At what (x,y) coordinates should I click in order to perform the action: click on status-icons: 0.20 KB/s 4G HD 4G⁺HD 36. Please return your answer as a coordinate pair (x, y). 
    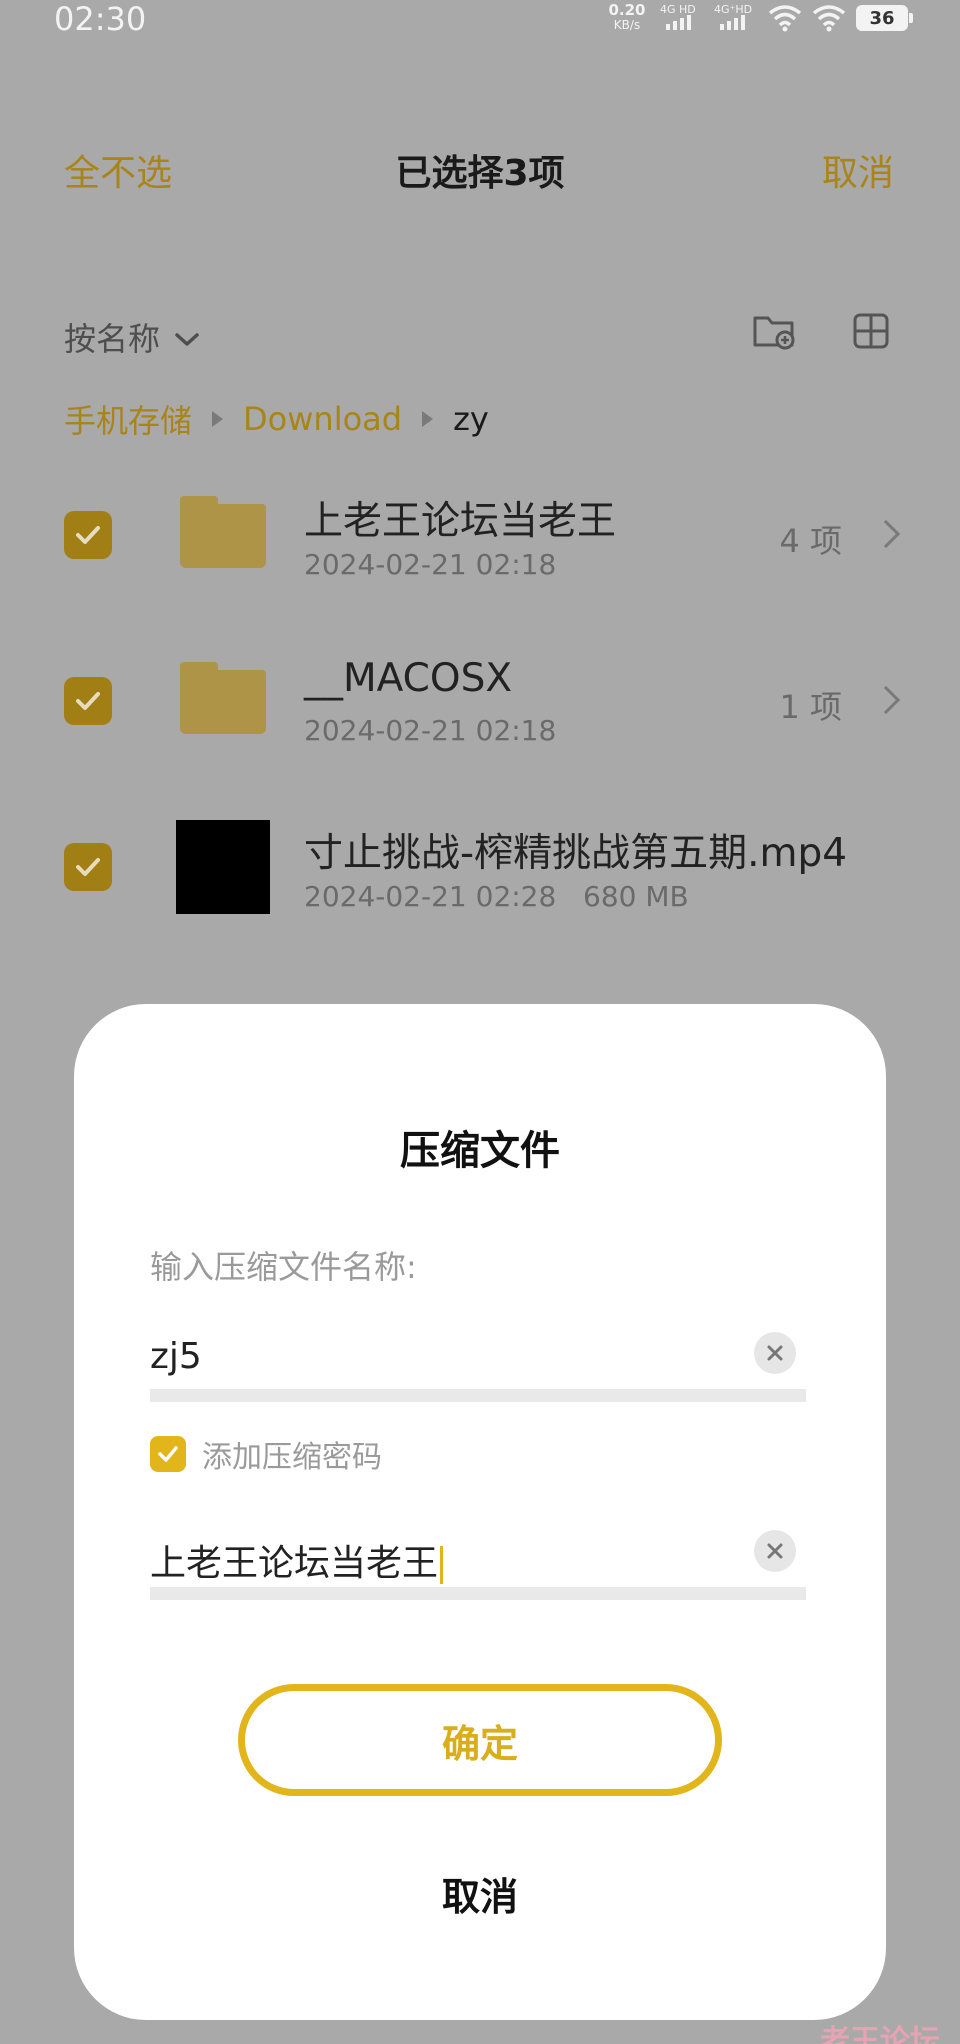
    Looking at the image, I should click on (758, 18).